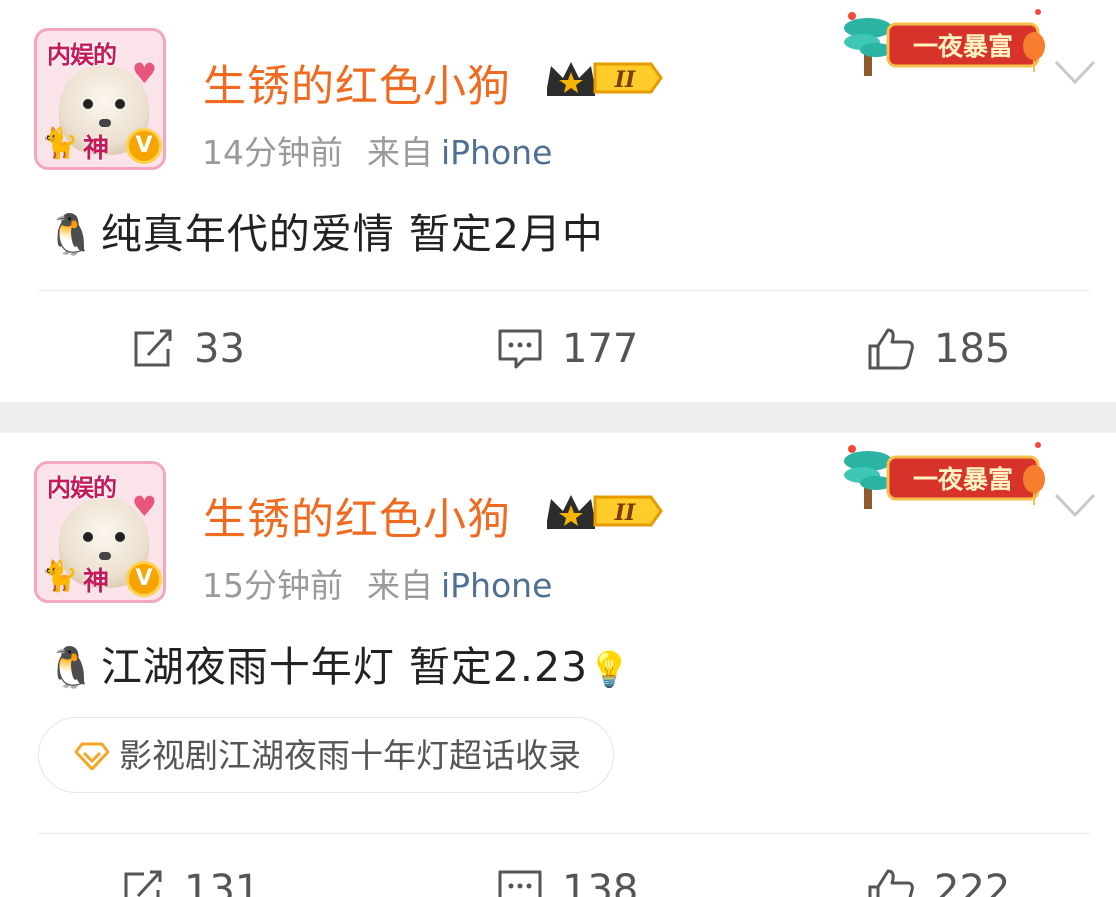  I want to click on like-count: 222, so click(972, 882).